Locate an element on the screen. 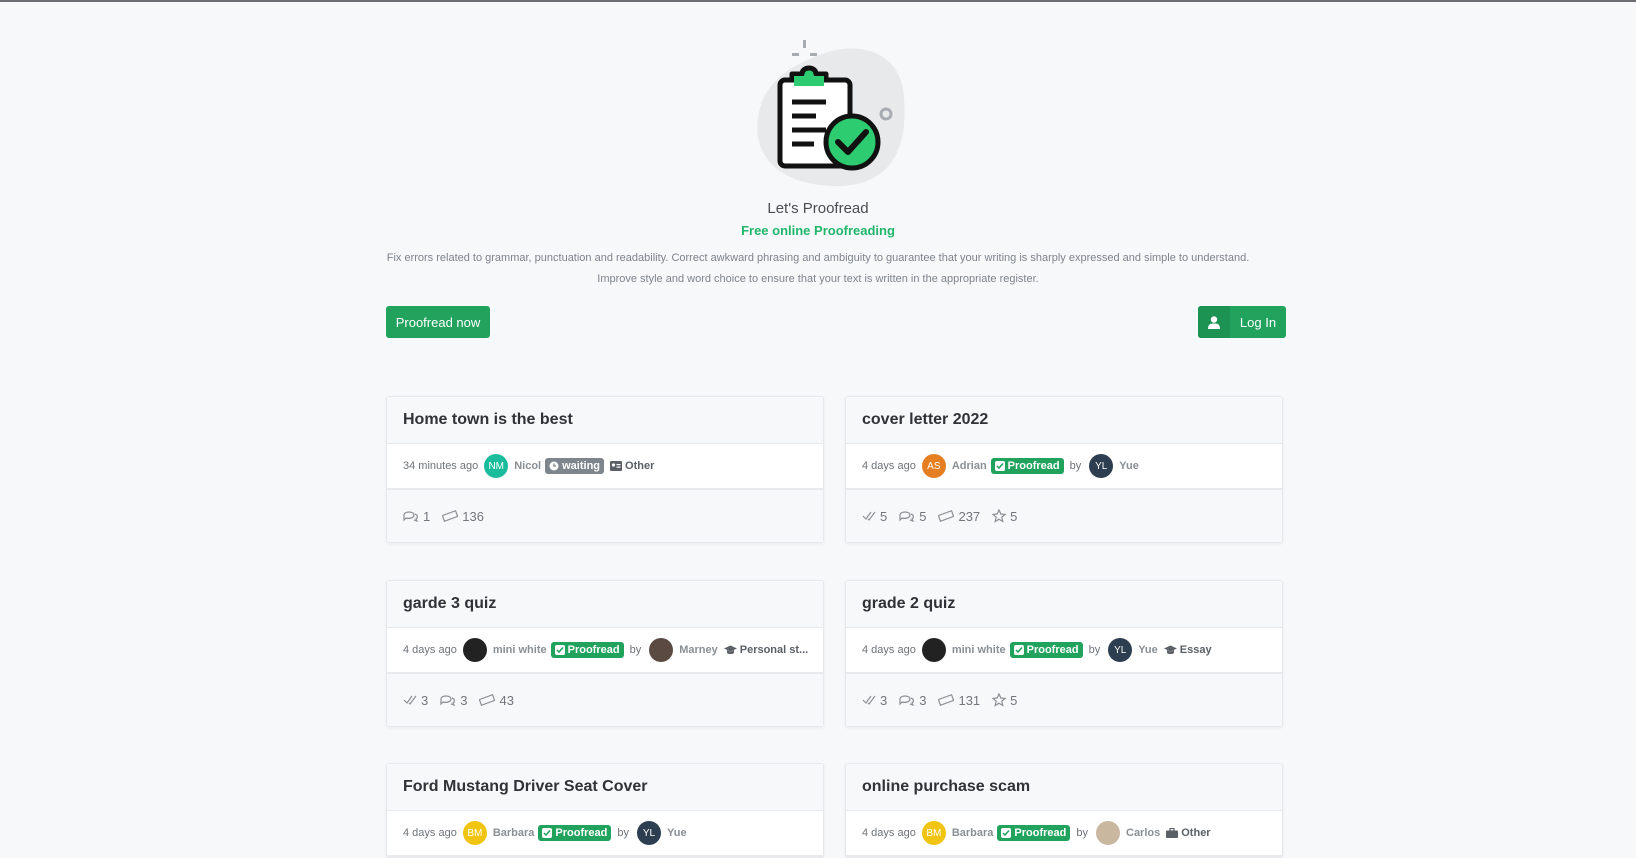 The width and height of the screenshot is (1636, 858). card-title: garde 3 quiz is located at coordinates (449, 604).